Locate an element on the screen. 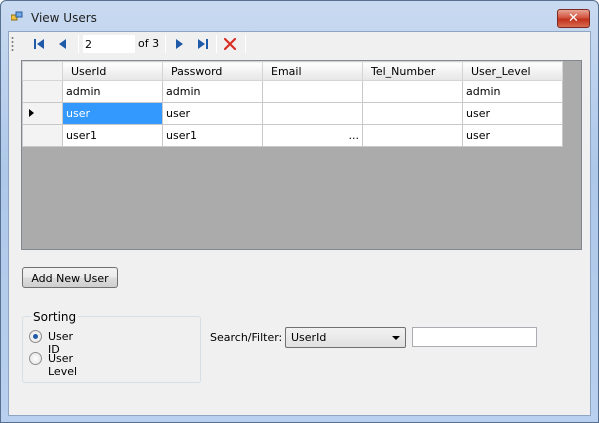  delete-icon is located at coordinates (230, 44).